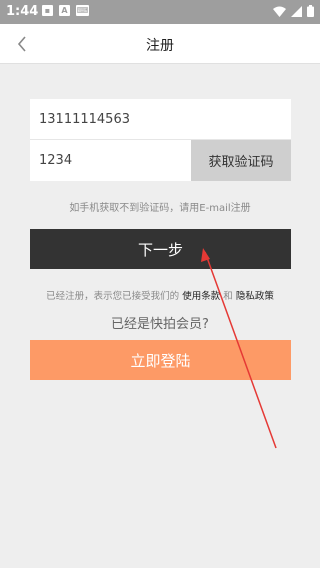 This screenshot has width=320, height=568. I want to click on signal-icon, so click(296, 11).